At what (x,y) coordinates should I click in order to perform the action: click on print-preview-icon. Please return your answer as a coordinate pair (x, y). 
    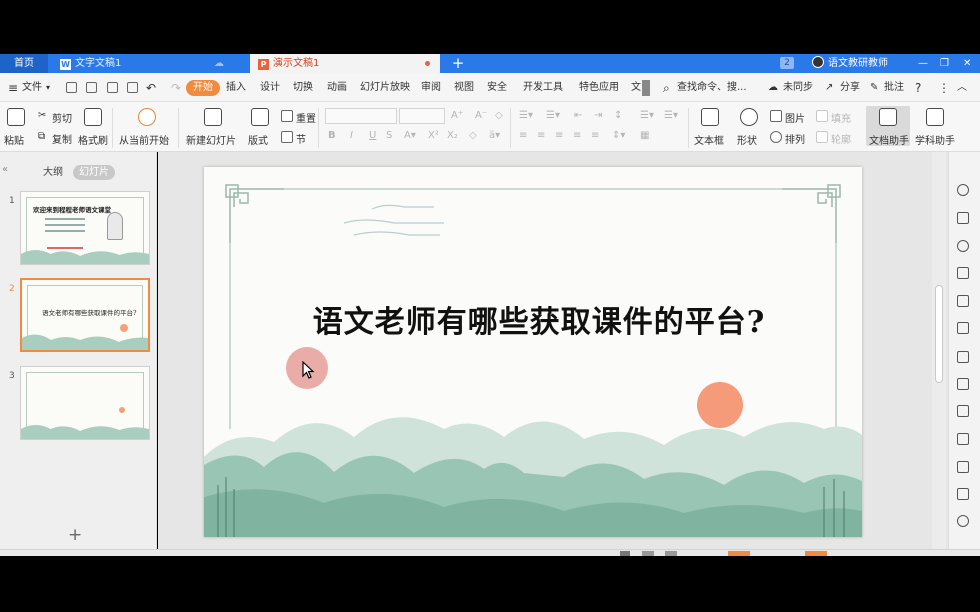
    Looking at the image, I should click on (132, 87).